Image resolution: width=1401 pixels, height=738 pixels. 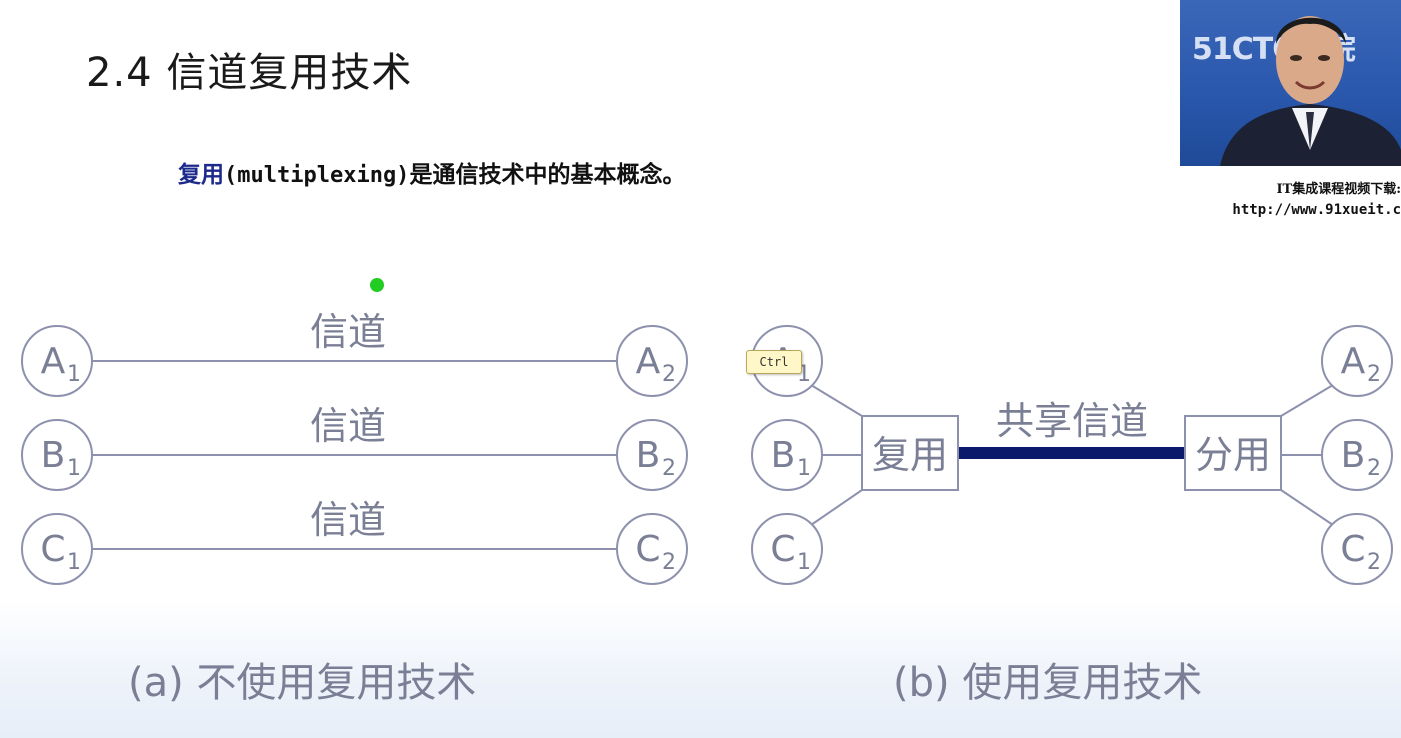 I want to click on node-c1-b: C1, so click(x=787, y=549).